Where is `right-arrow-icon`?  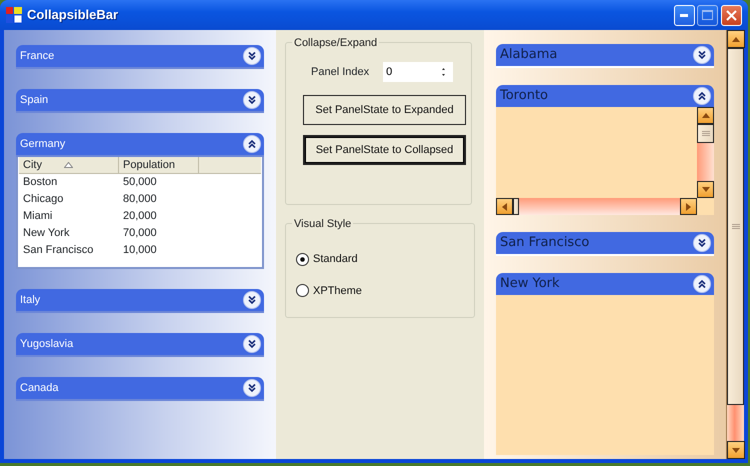 right-arrow-icon is located at coordinates (688, 206).